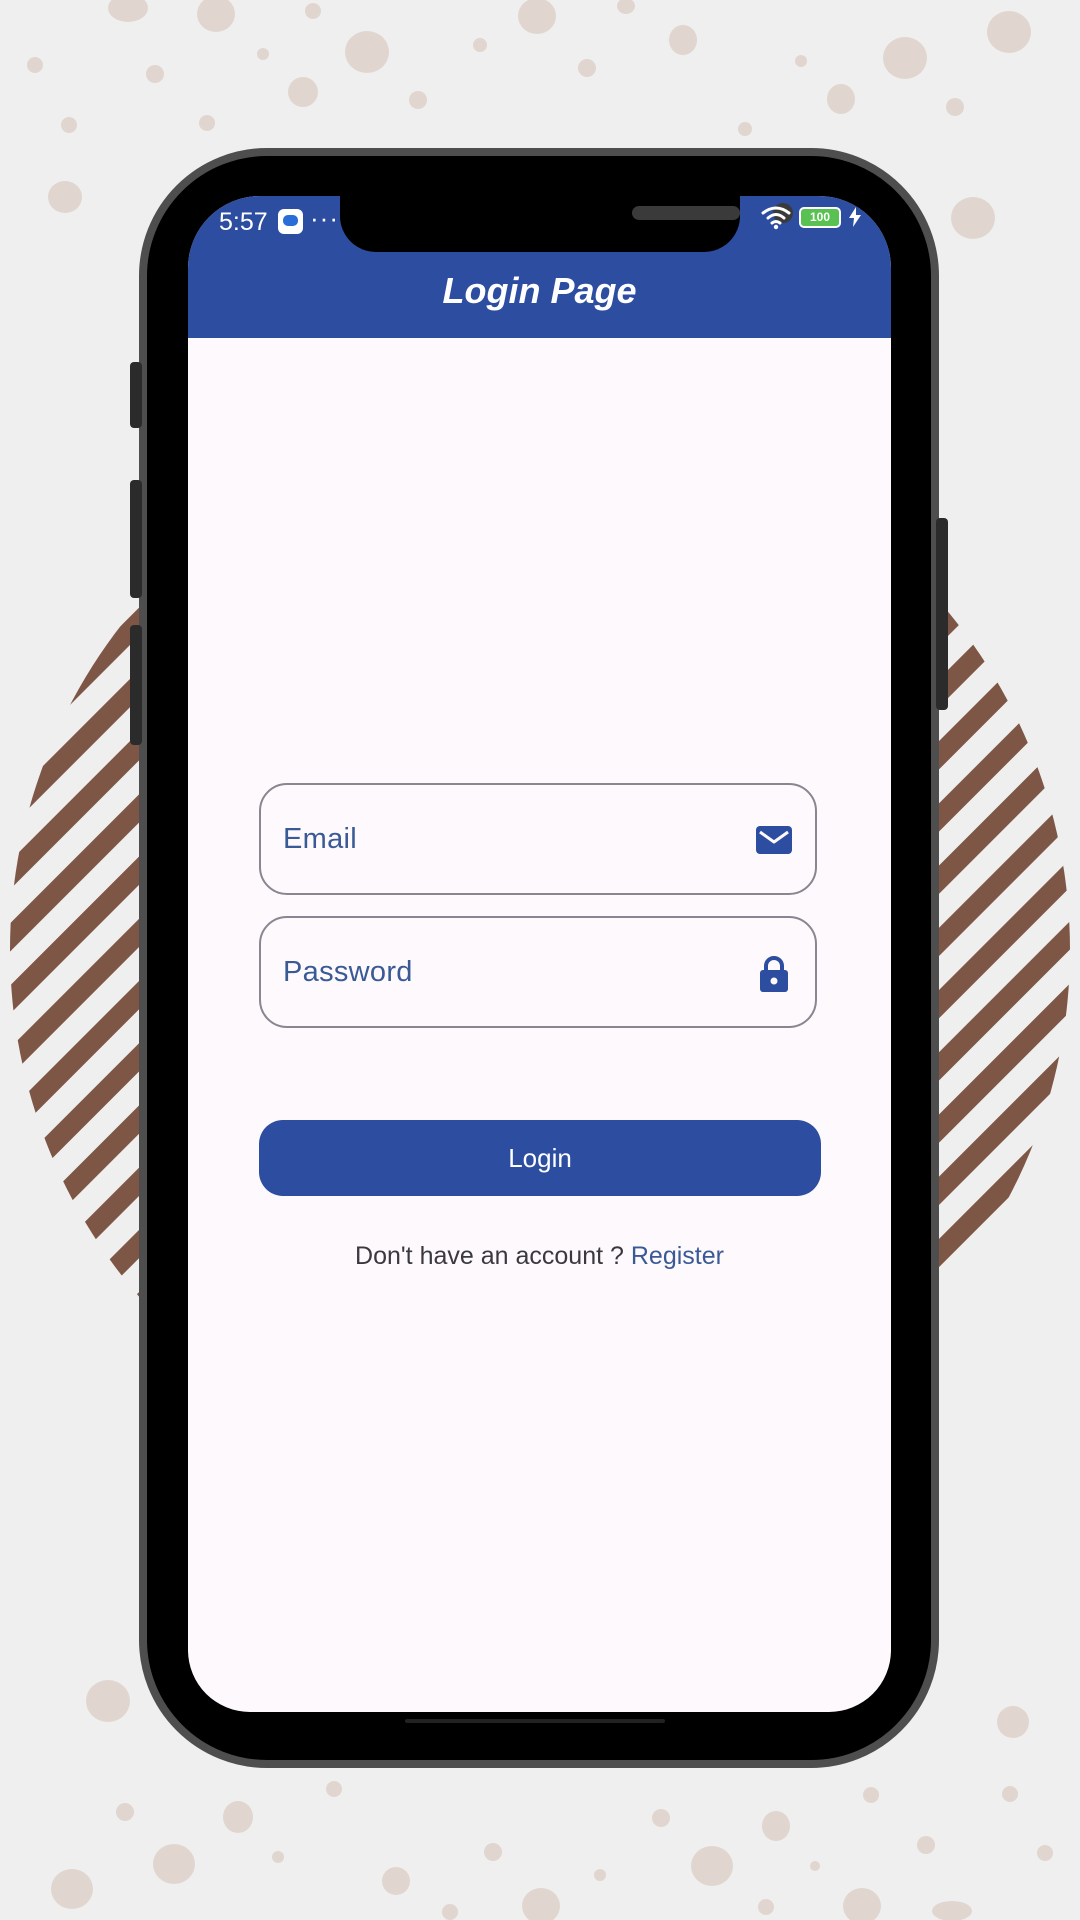 This screenshot has width=1080, height=1920. Describe the element at coordinates (677, 1256) in the screenshot. I see `register-link: Register` at that location.